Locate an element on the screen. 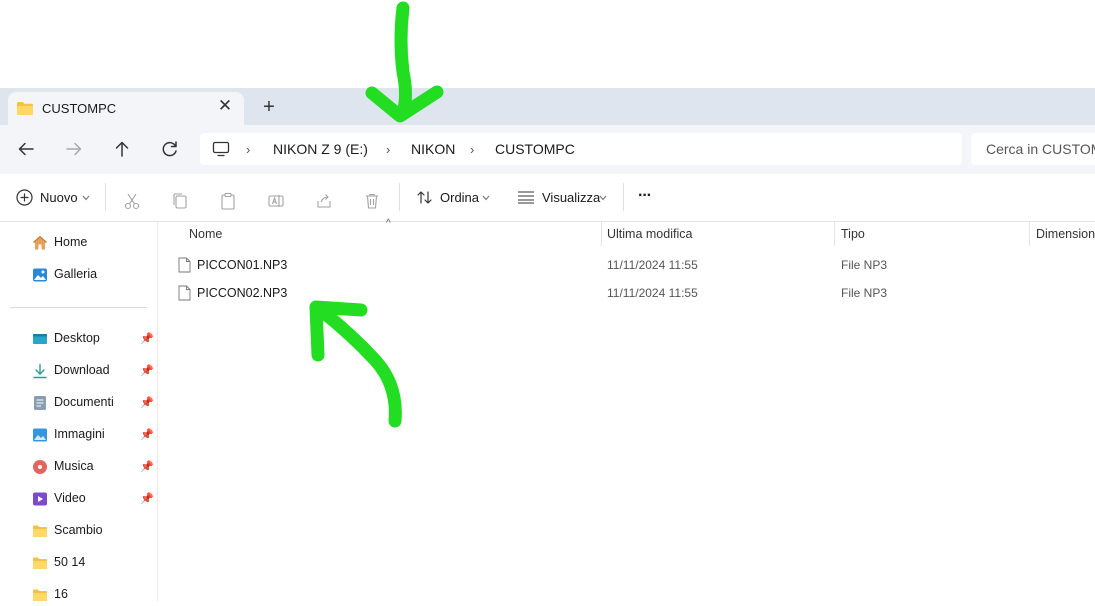  share-icon is located at coordinates (324, 201).